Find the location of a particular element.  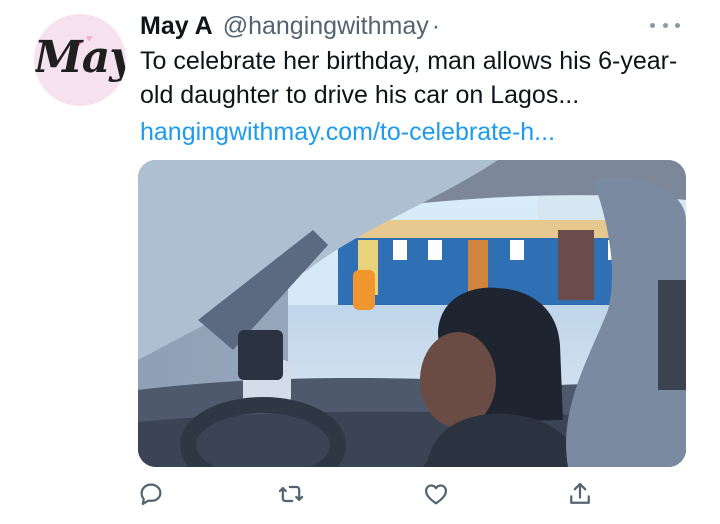

avatar-logo-text: May is located at coordinates (80, 57).